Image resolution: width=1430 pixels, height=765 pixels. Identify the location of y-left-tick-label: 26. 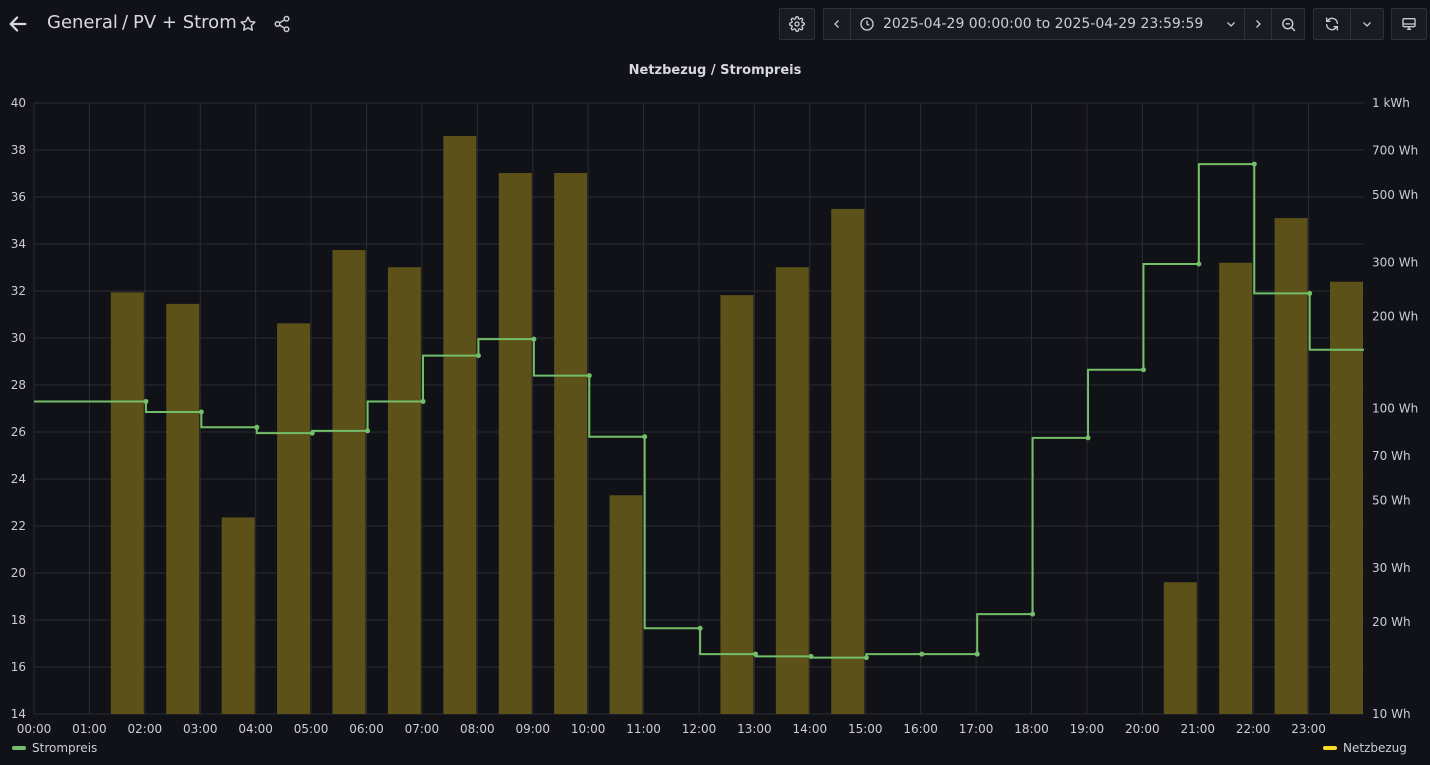
(18, 432).